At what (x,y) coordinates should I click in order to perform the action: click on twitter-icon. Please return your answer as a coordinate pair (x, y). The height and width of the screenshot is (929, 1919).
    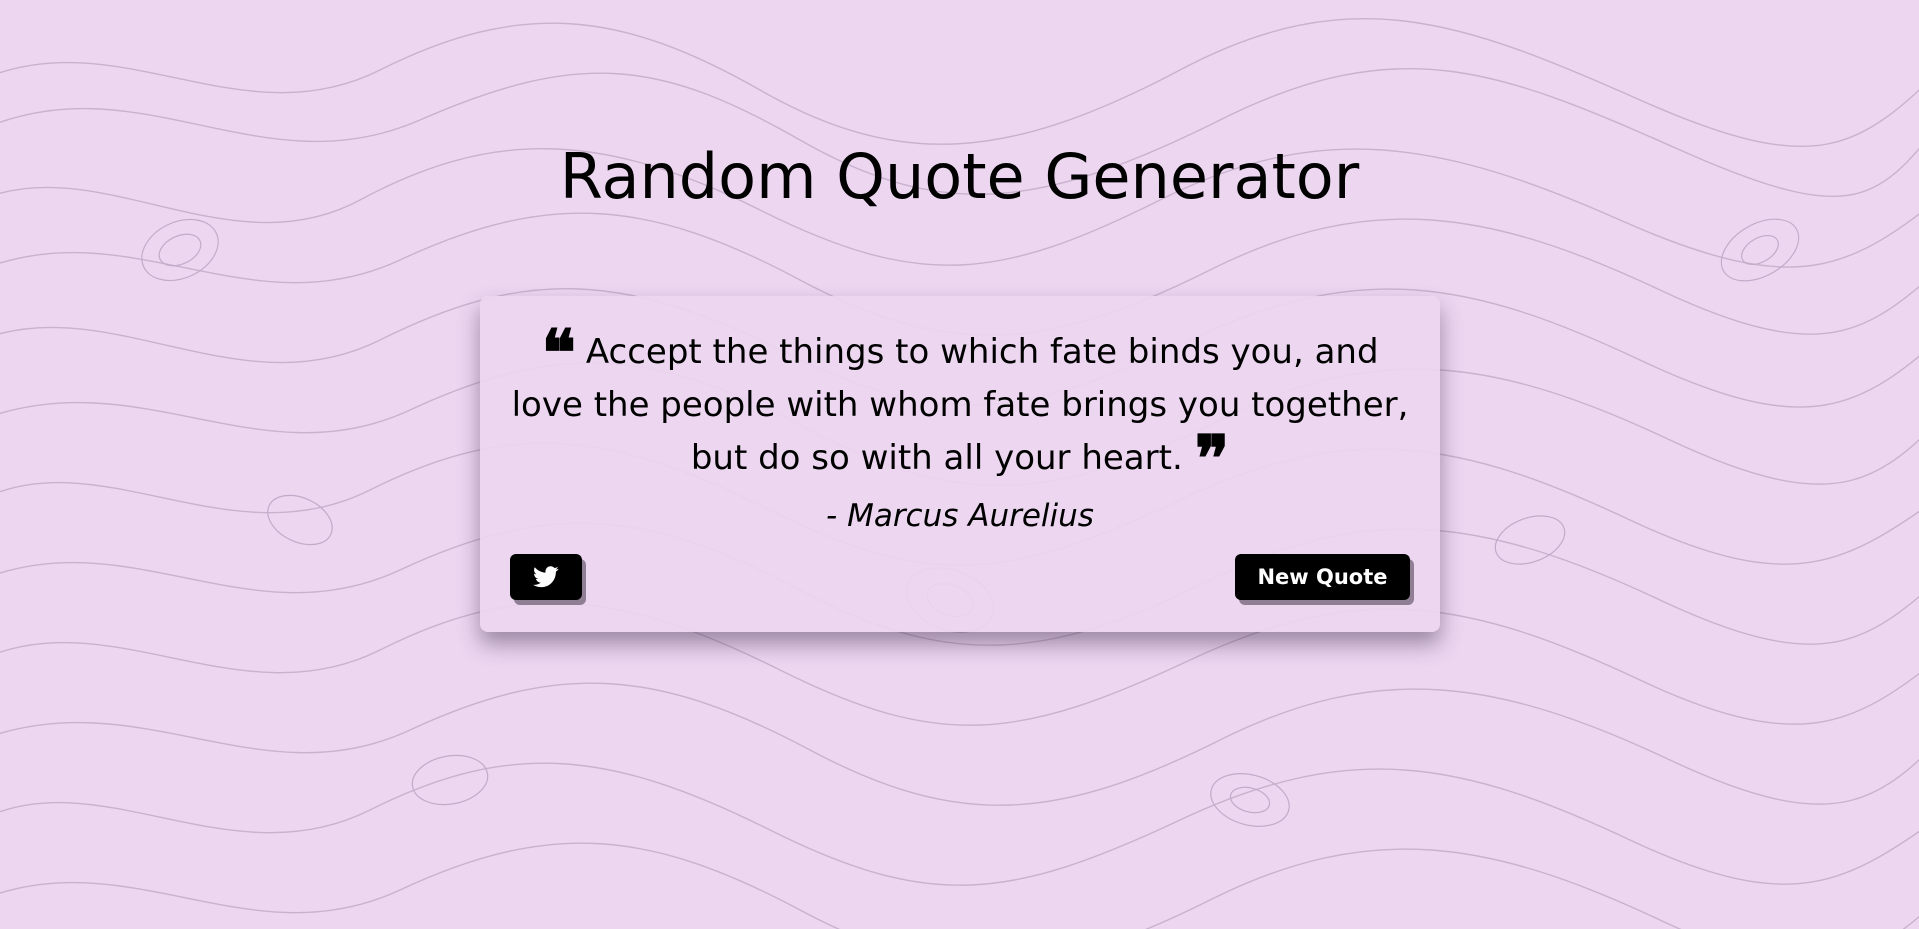
    Looking at the image, I should click on (546, 577).